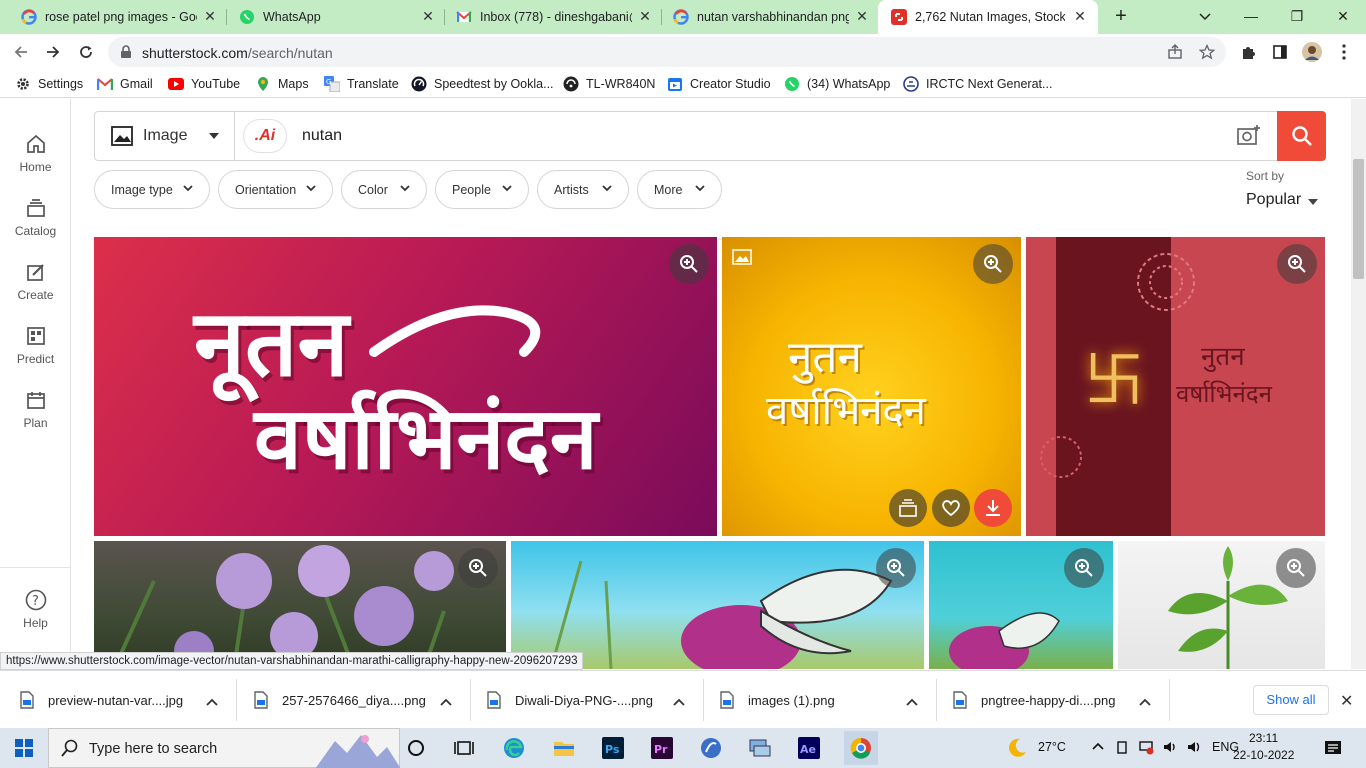 The height and width of the screenshot is (768, 1366). Describe the element at coordinates (1343, 16) in the screenshot. I see `close-window-button: ✕` at that location.